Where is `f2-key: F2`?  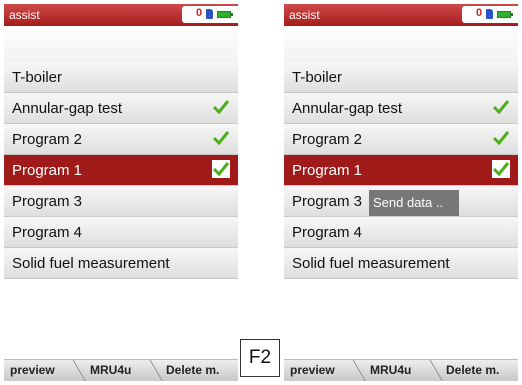
f2-key: F2 is located at coordinates (260, 358).